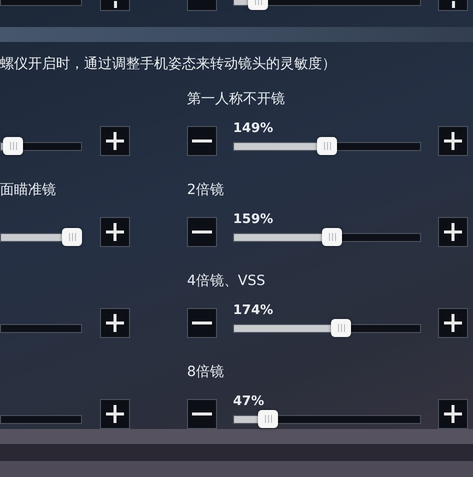 The height and width of the screenshot is (477, 473). What do you see at coordinates (168, 64) in the screenshot?
I see `description-text: 螺仪开启时，通过调整手机姿态来转动镜头的灵敏度）` at bounding box center [168, 64].